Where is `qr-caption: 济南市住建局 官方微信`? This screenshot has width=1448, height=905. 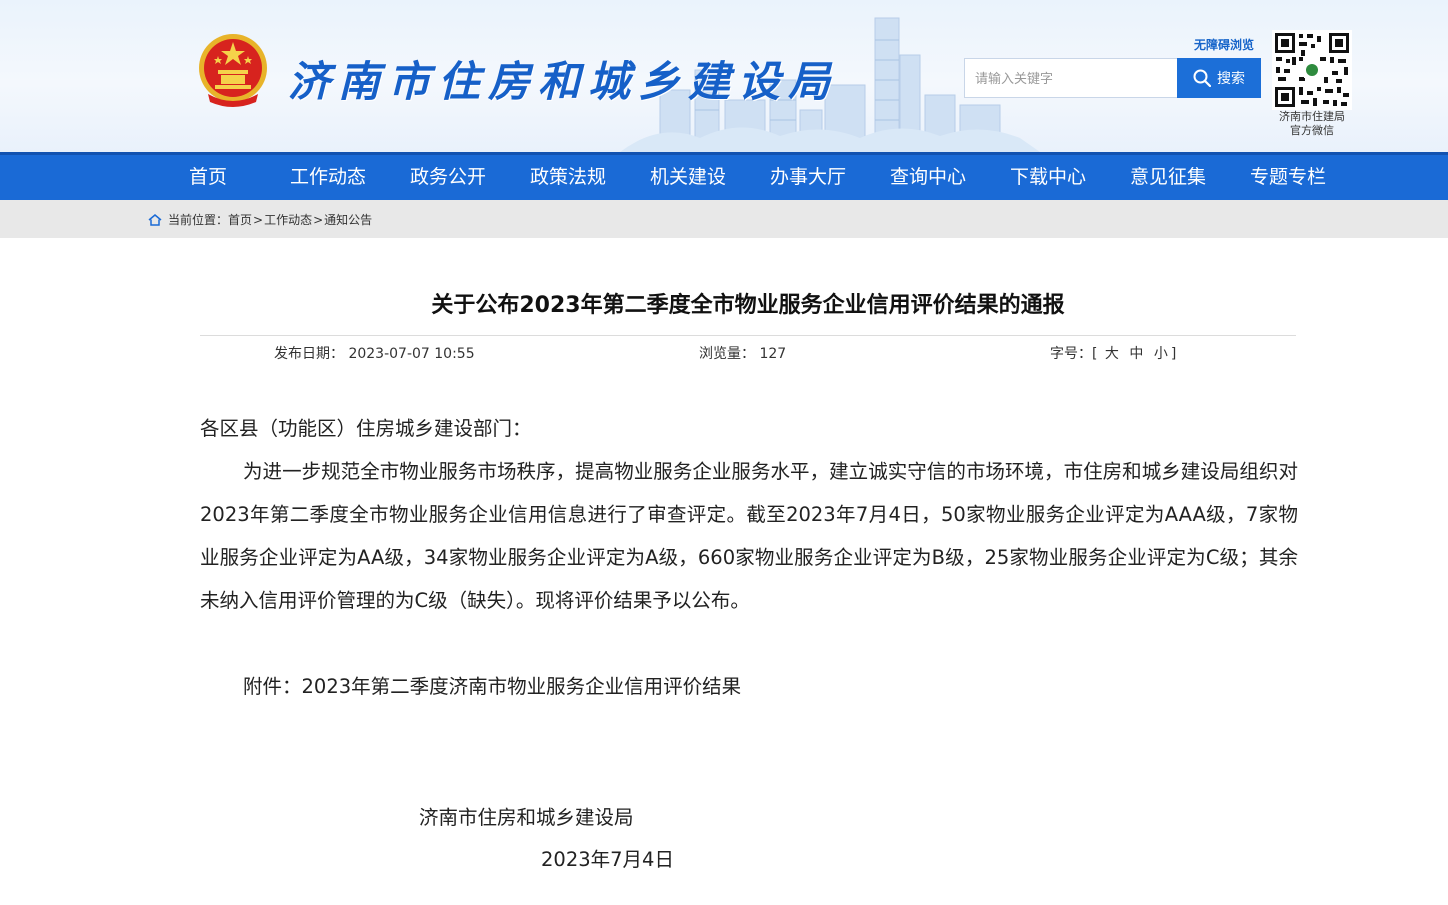
qr-caption: 济南市住建局 官方微信 is located at coordinates (1312, 124).